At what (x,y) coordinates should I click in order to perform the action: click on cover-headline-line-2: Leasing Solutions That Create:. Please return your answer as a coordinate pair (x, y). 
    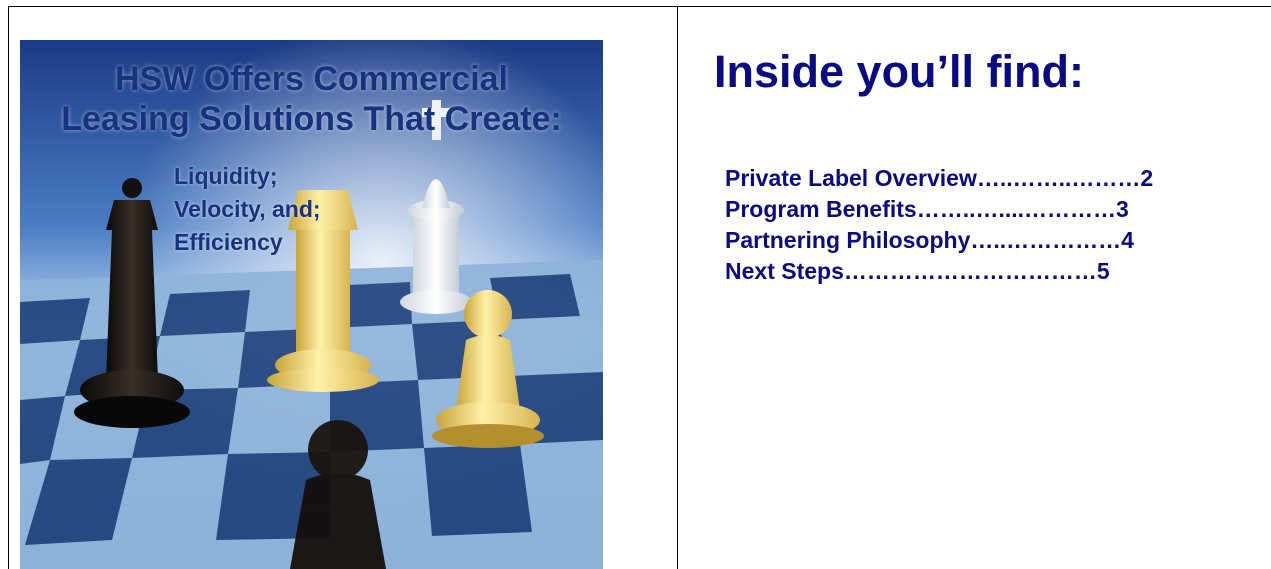
    Looking at the image, I should click on (311, 119).